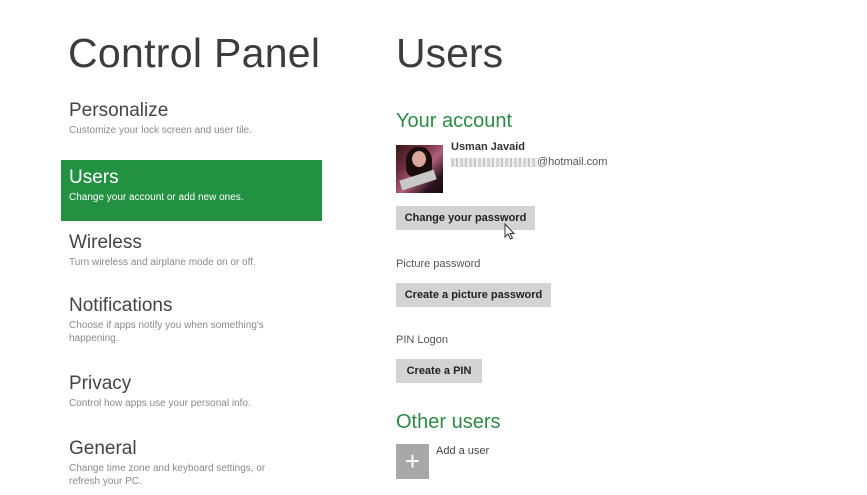  Describe the element at coordinates (488, 147) in the screenshot. I see `account-name: Usman Javaid` at that location.